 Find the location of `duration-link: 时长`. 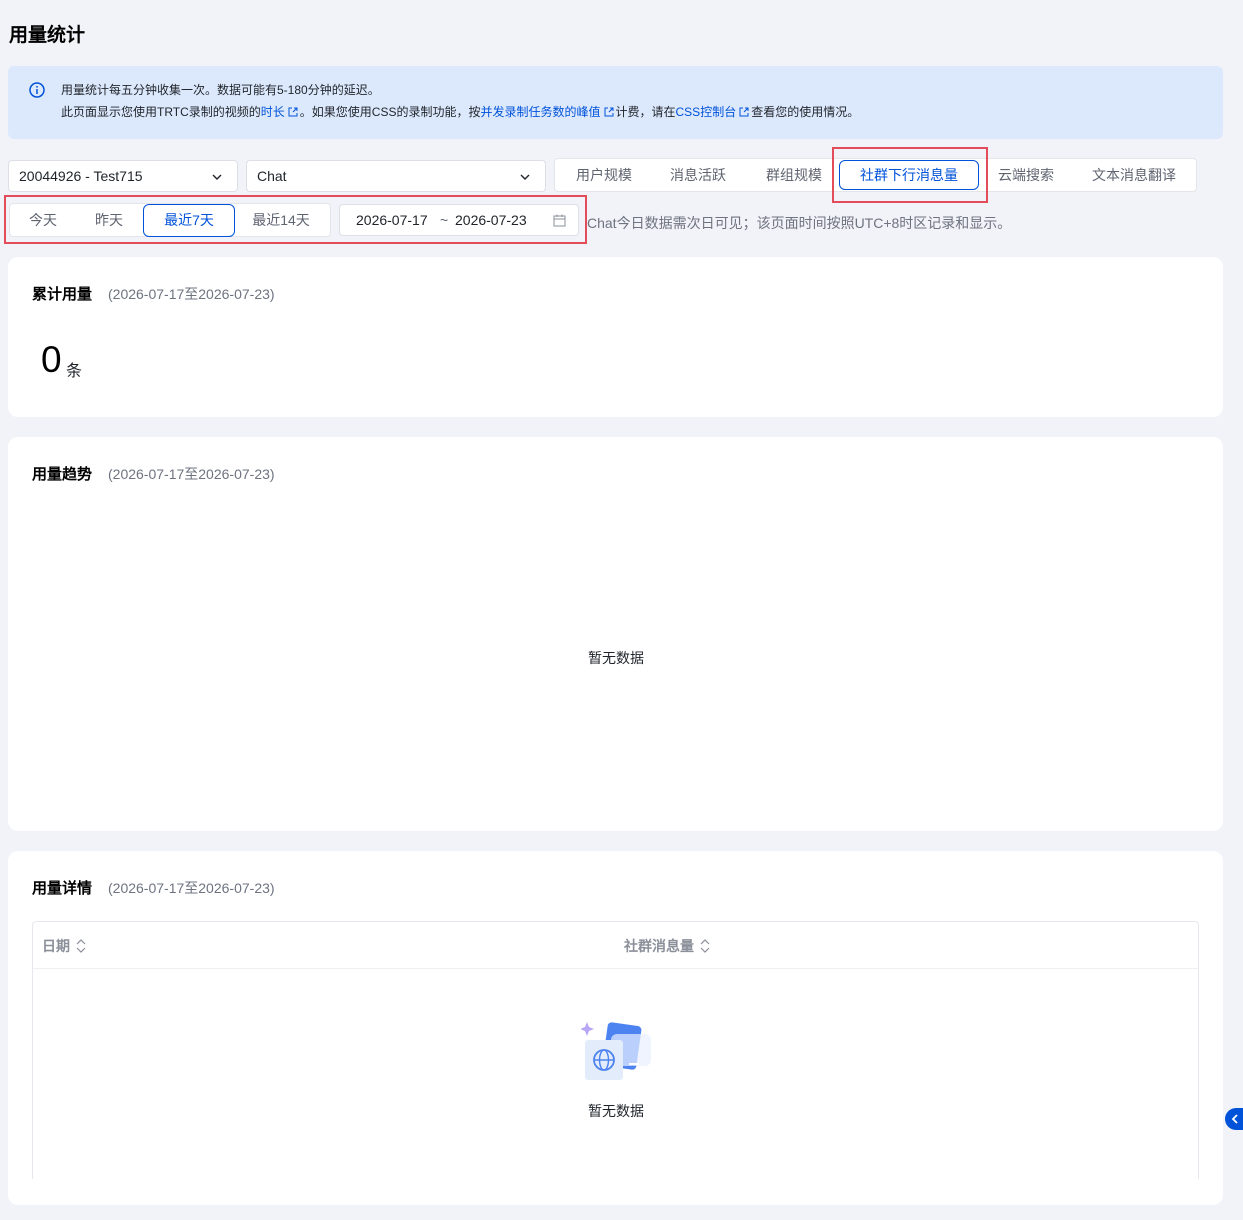

duration-link: 时长 is located at coordinates (273, 112).